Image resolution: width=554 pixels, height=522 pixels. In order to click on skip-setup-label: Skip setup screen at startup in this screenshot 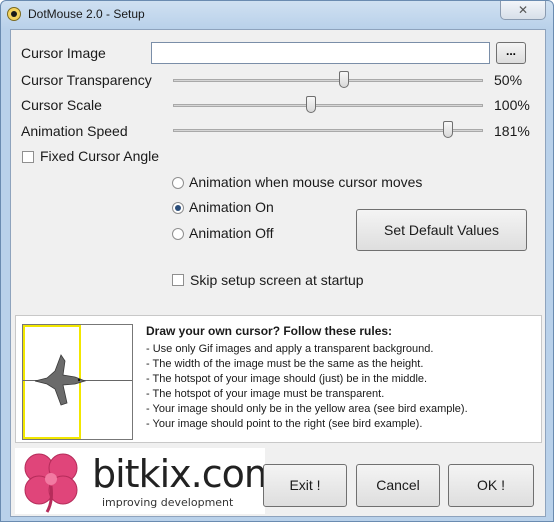, I will do `click(277, 280)`.